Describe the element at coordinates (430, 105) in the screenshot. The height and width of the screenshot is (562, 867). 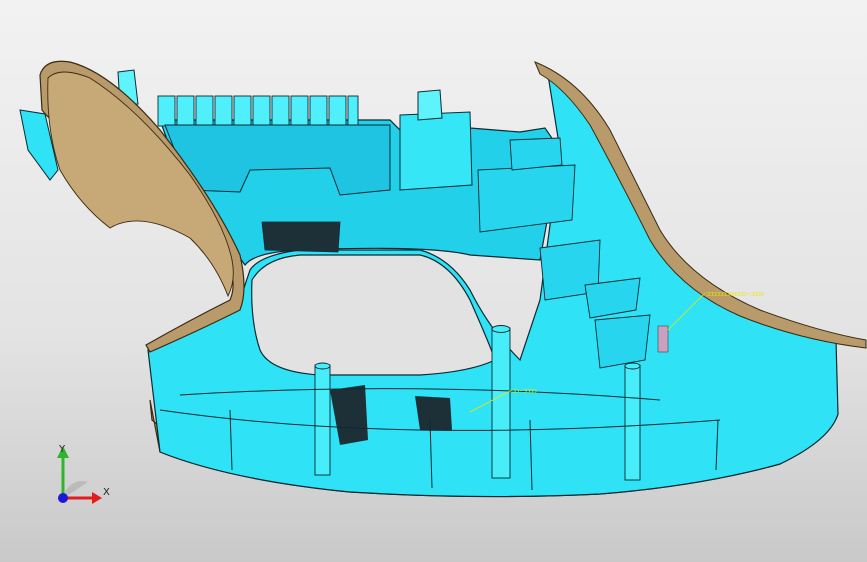
I see `top-clip` at that location.